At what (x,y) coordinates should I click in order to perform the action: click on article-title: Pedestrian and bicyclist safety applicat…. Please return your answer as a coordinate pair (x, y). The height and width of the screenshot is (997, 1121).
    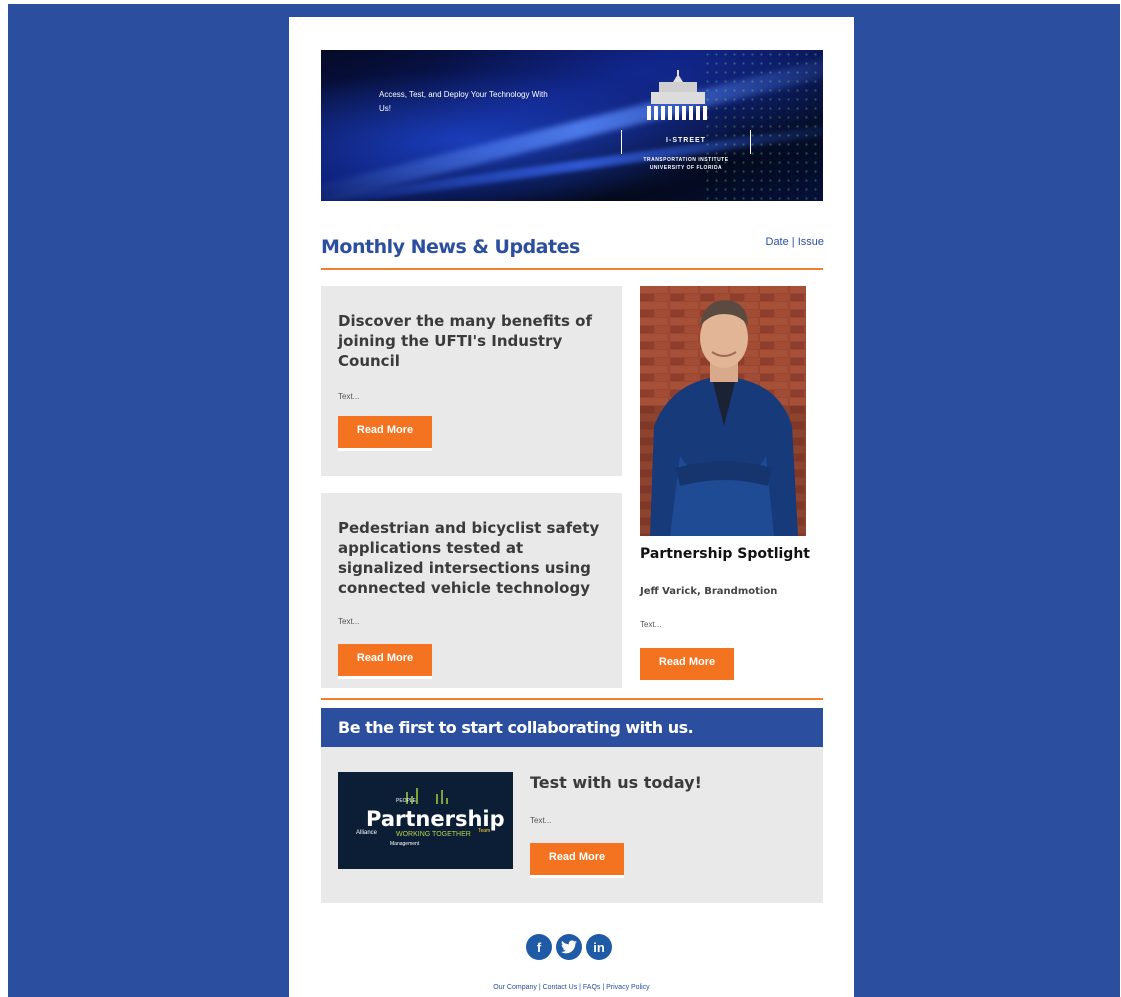
    Looking at the image, I should click on (469, 558).